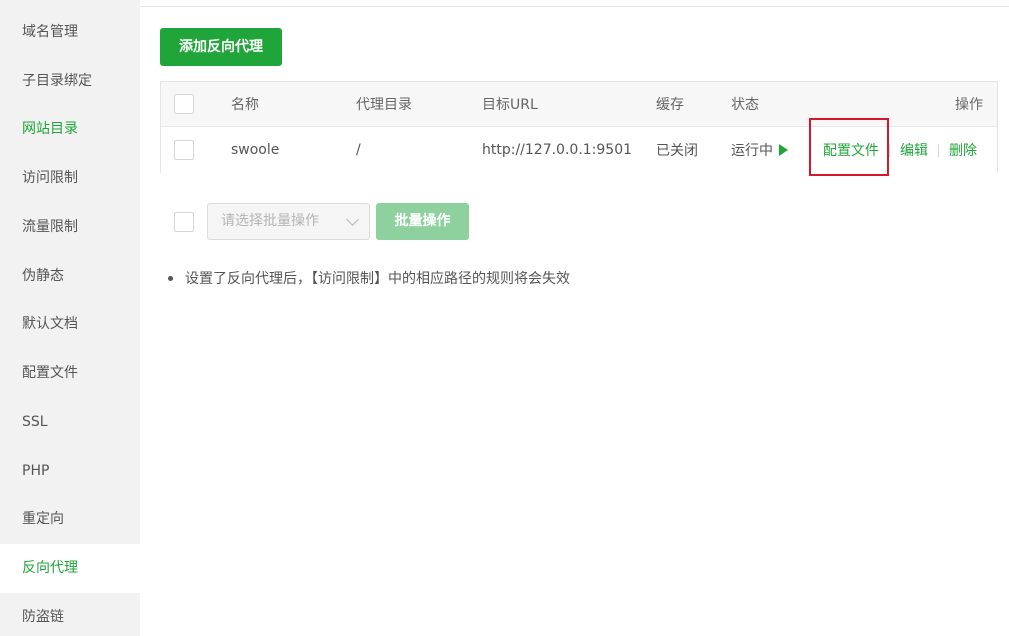  I want to click on row-checkbox, so click(184, 150).